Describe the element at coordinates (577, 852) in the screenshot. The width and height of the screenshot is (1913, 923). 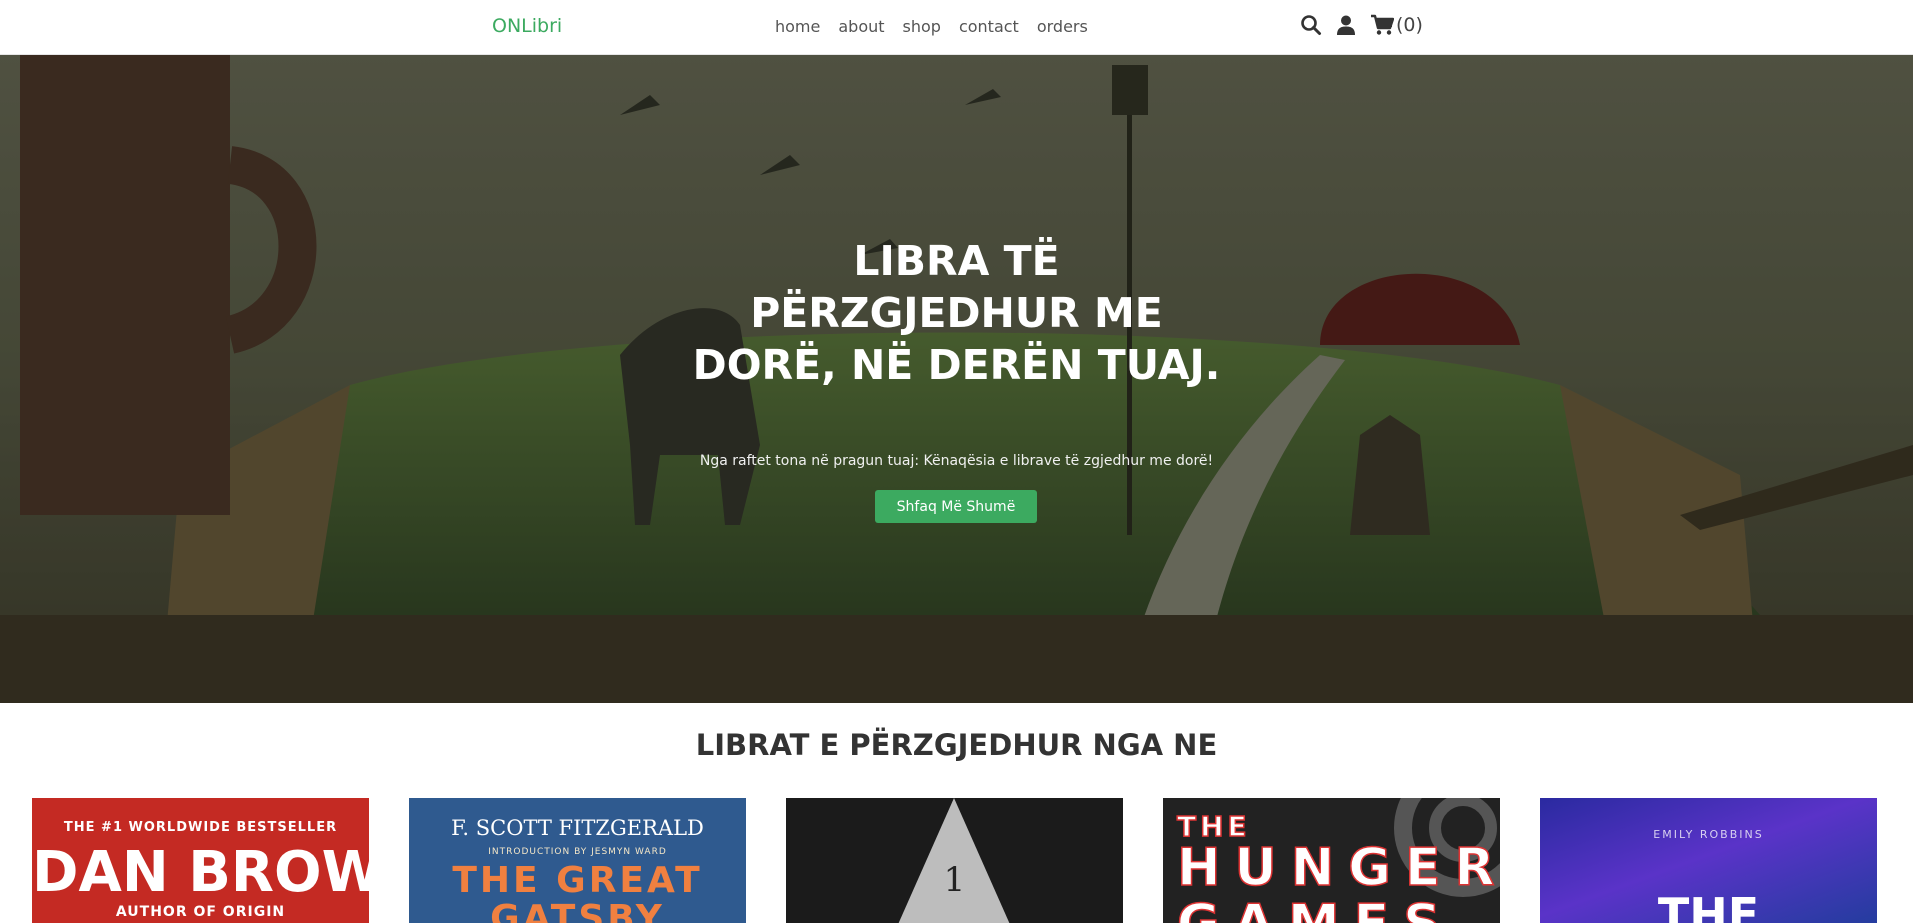
I see `book-intro: INTRODUCTION BY JESMYN WARD` at that location.